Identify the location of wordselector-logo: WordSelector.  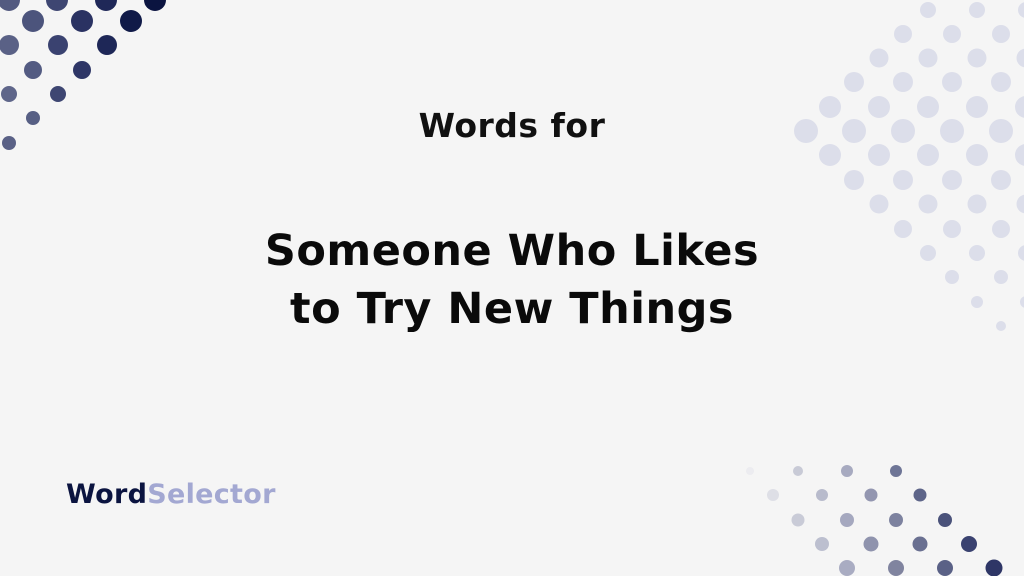
(171, 494).